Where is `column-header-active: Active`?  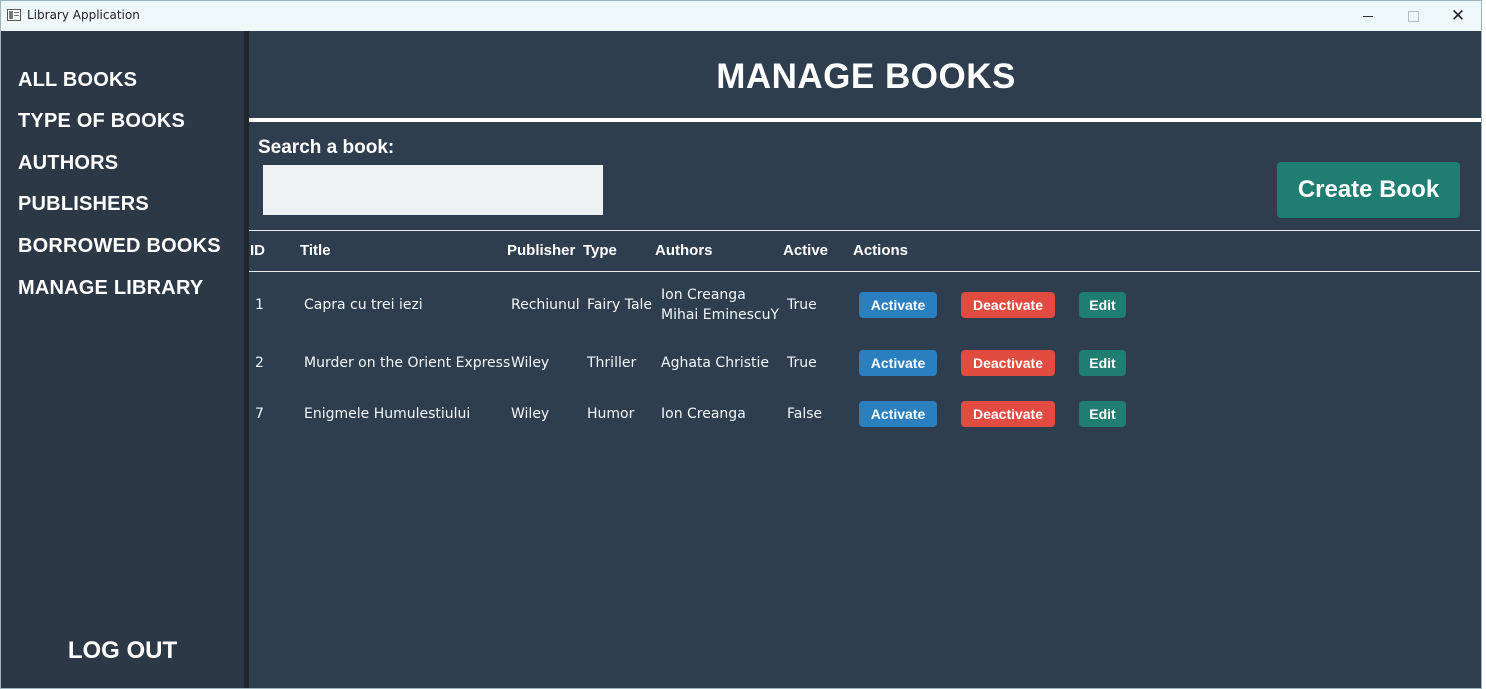 column-header-active: Active is located at coordinates (806, 250).